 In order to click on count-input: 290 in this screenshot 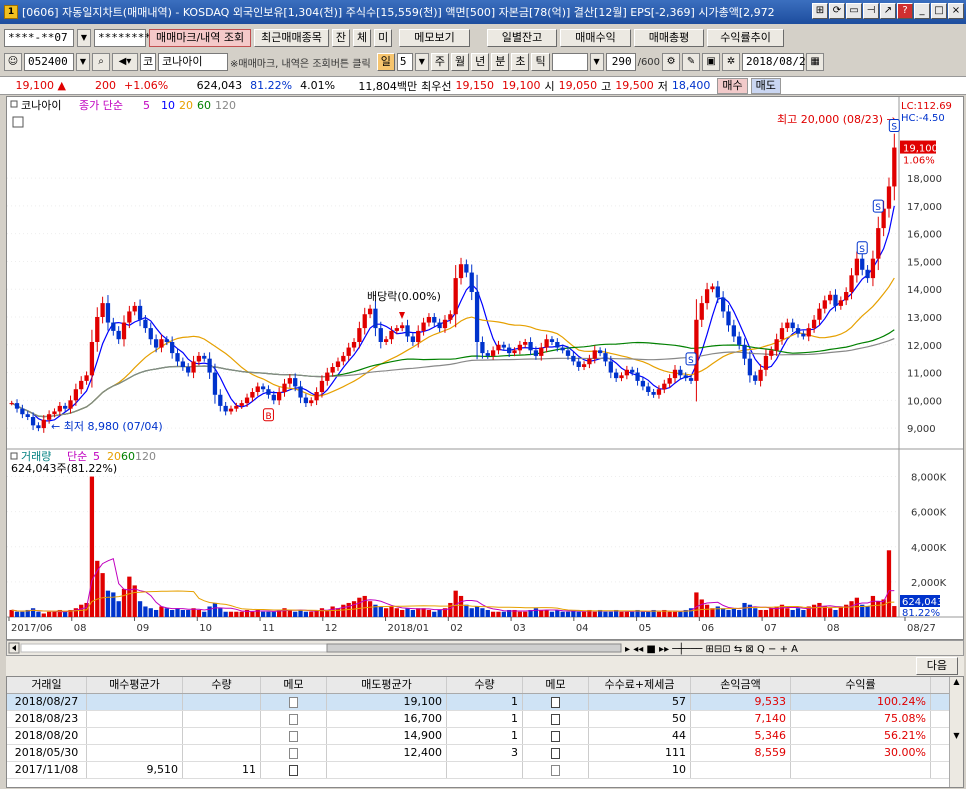, I will do `click(620, 62)`.